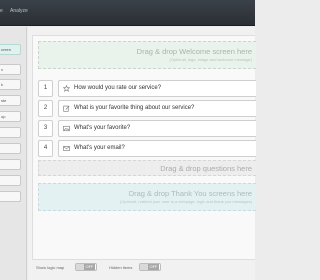  I want to click on edit-icon, so click(66, 108).